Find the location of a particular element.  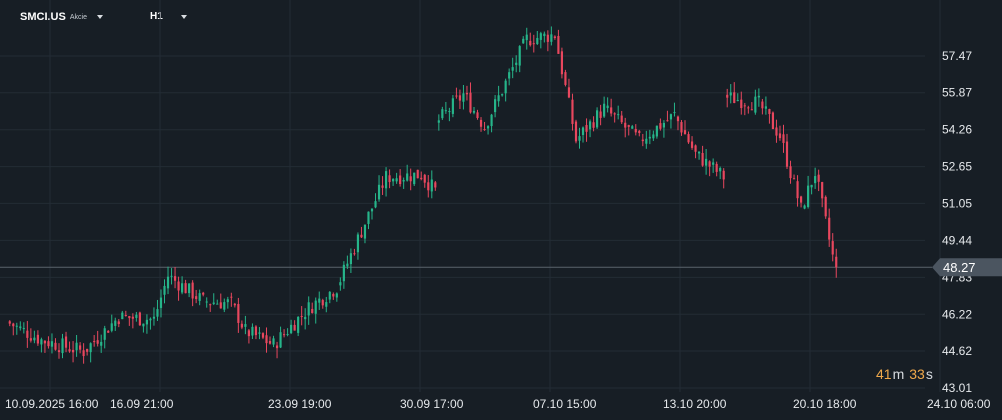

x-tick-label: 10.09.2025 16:00 is located at coordinates (52, 404).